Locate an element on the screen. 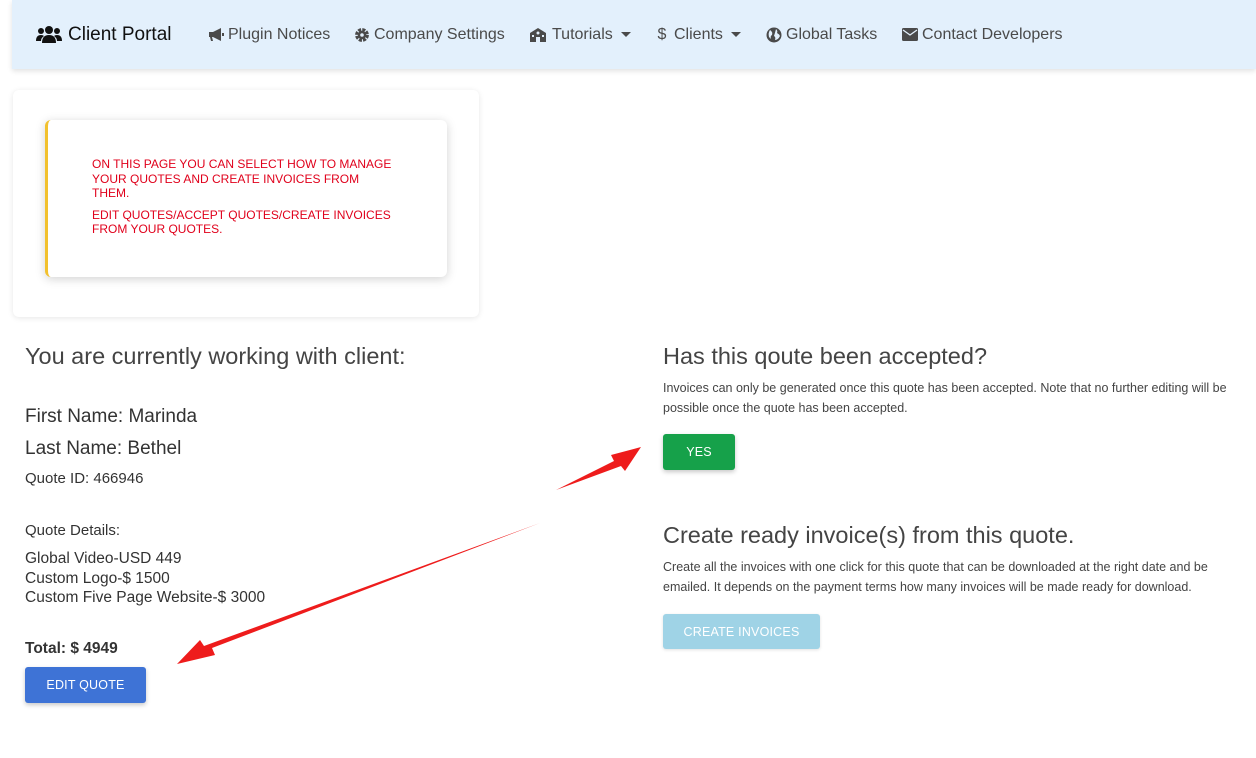  nav-label: Contact Developers is located at coordinates (992, 34).